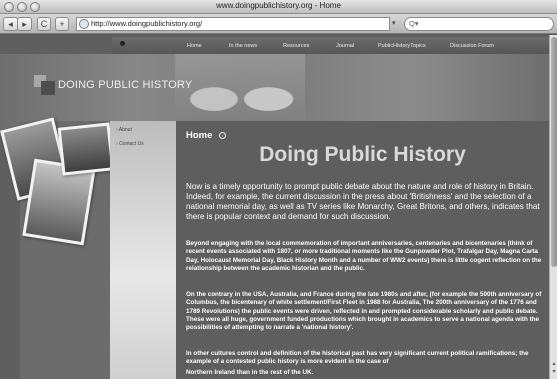 The width and height of the screenshot is (557, 379). What do you see at coordinates (479, 24) in the screenshot?
I see `search-input: Q▾` at bounding box center [479, 24].